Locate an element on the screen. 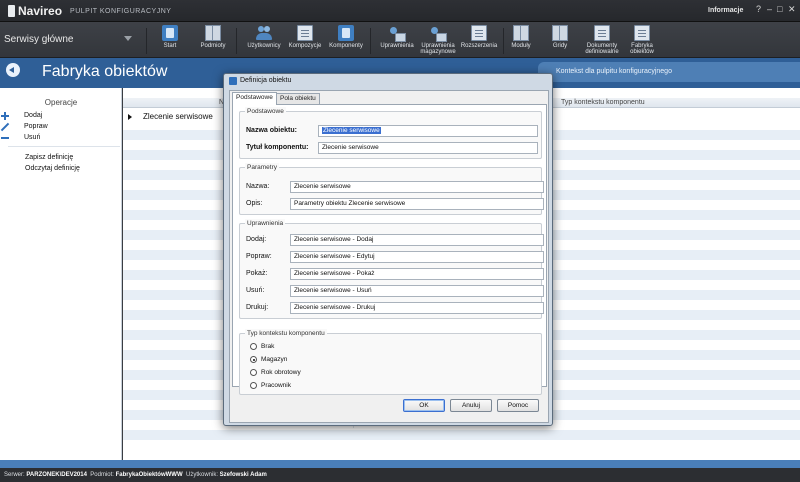 The image size is (800, 482). save-definition-link: Zapisz definicję is located at coordinates (49, 157).